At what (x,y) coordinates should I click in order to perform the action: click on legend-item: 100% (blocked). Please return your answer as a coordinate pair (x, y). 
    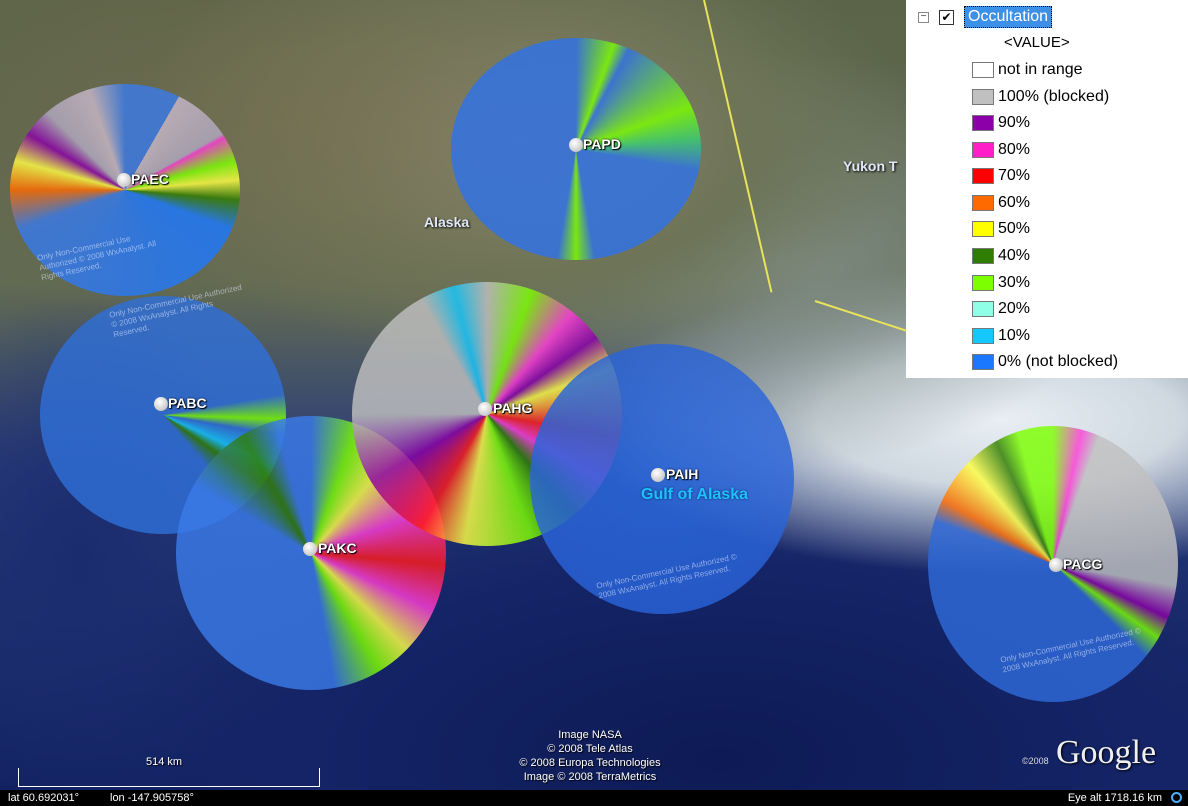
    Looking at the image, I should click on (1040, 97).